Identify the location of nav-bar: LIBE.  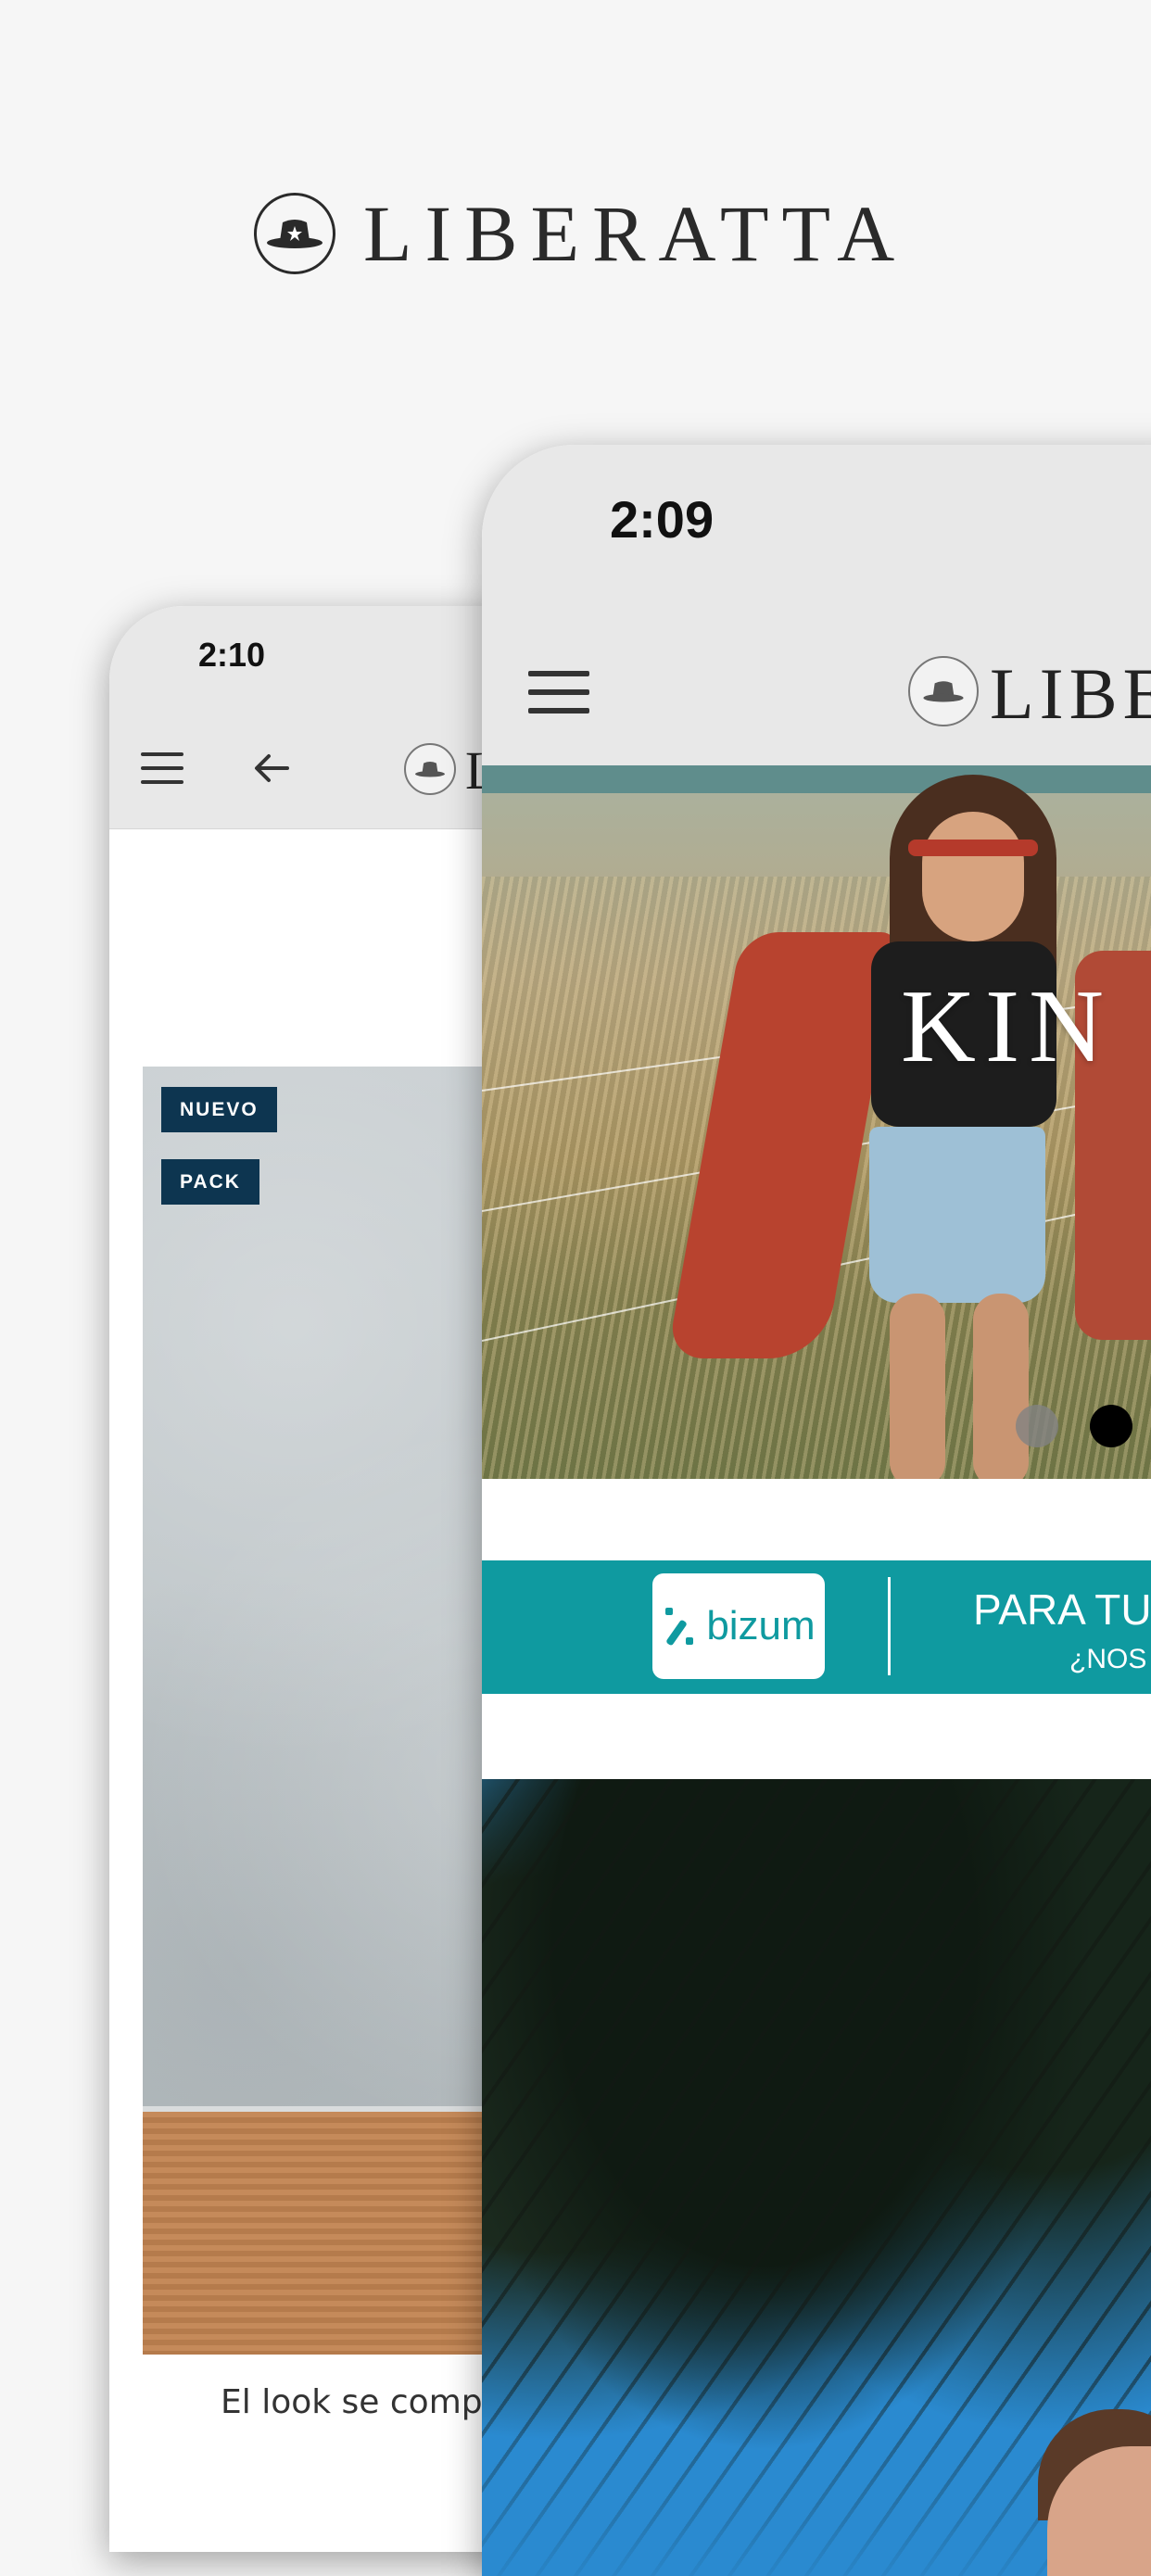
(816, 691).